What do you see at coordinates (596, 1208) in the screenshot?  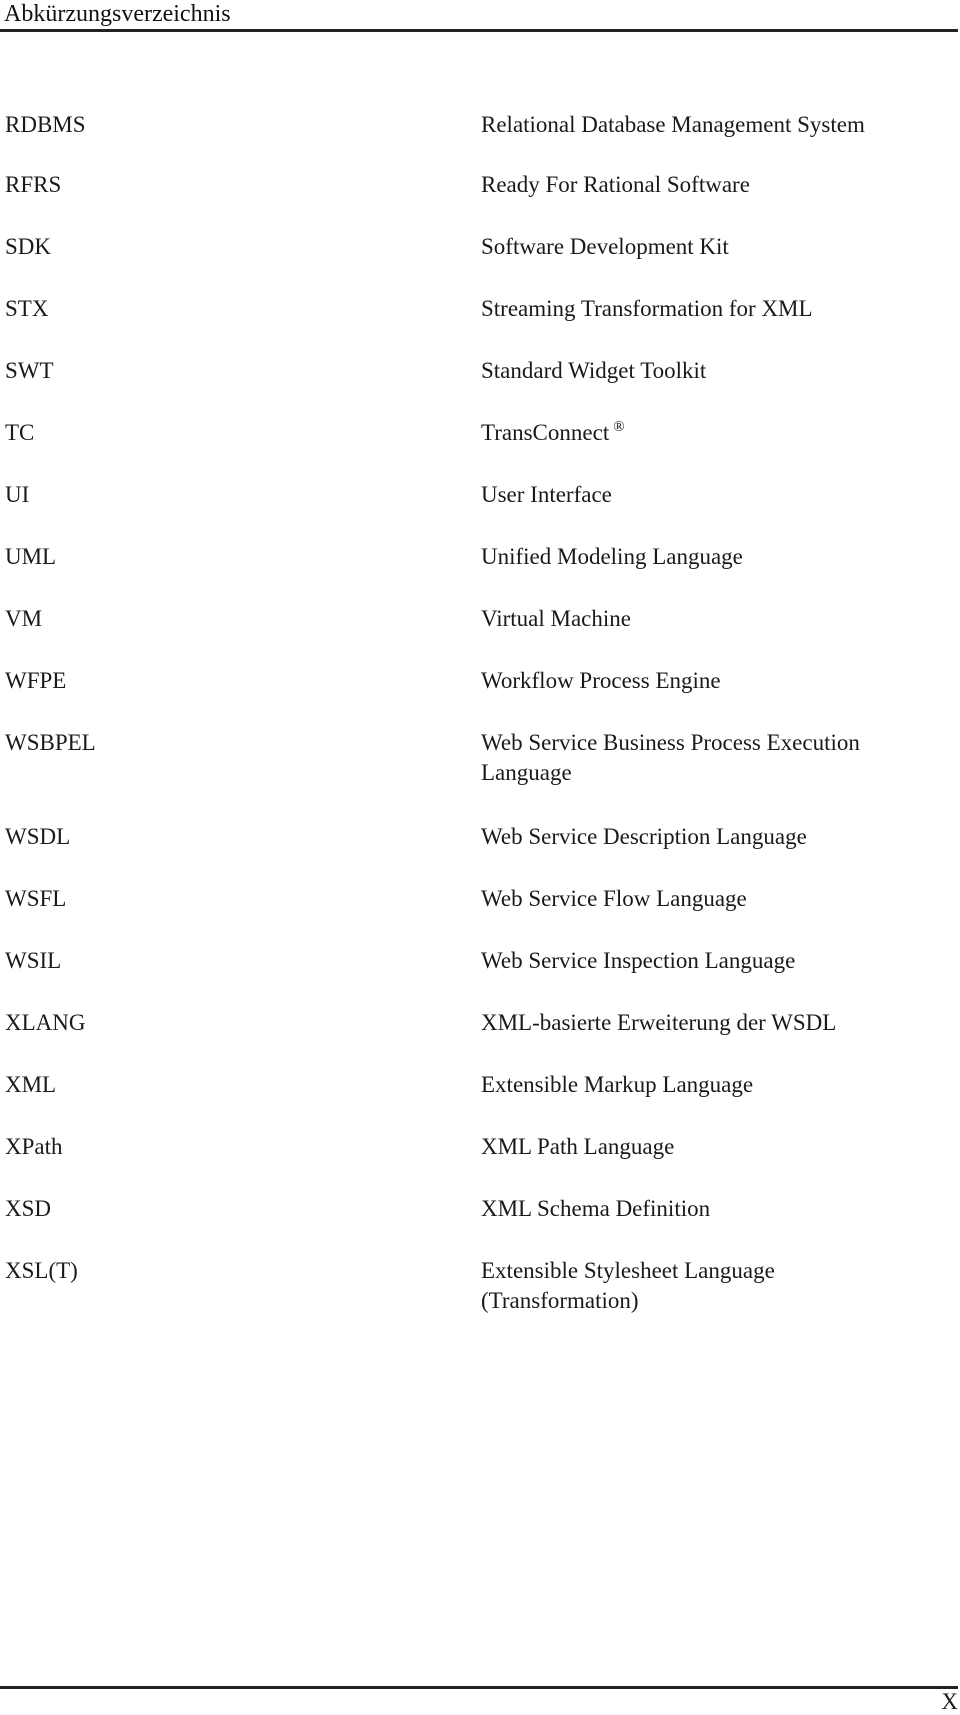 I see `definition: XML Schema Definition` at bounding box center [596, 1208].